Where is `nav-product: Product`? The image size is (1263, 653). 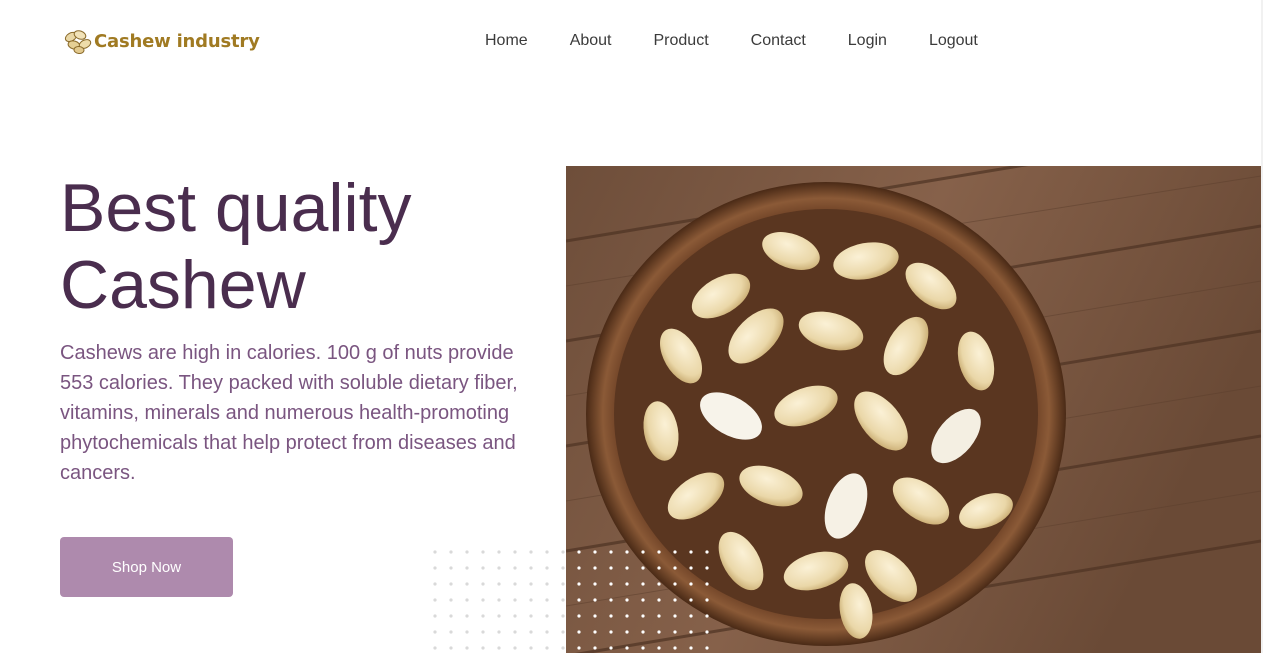 nav-product: Product is located at coordinates (681, 41).